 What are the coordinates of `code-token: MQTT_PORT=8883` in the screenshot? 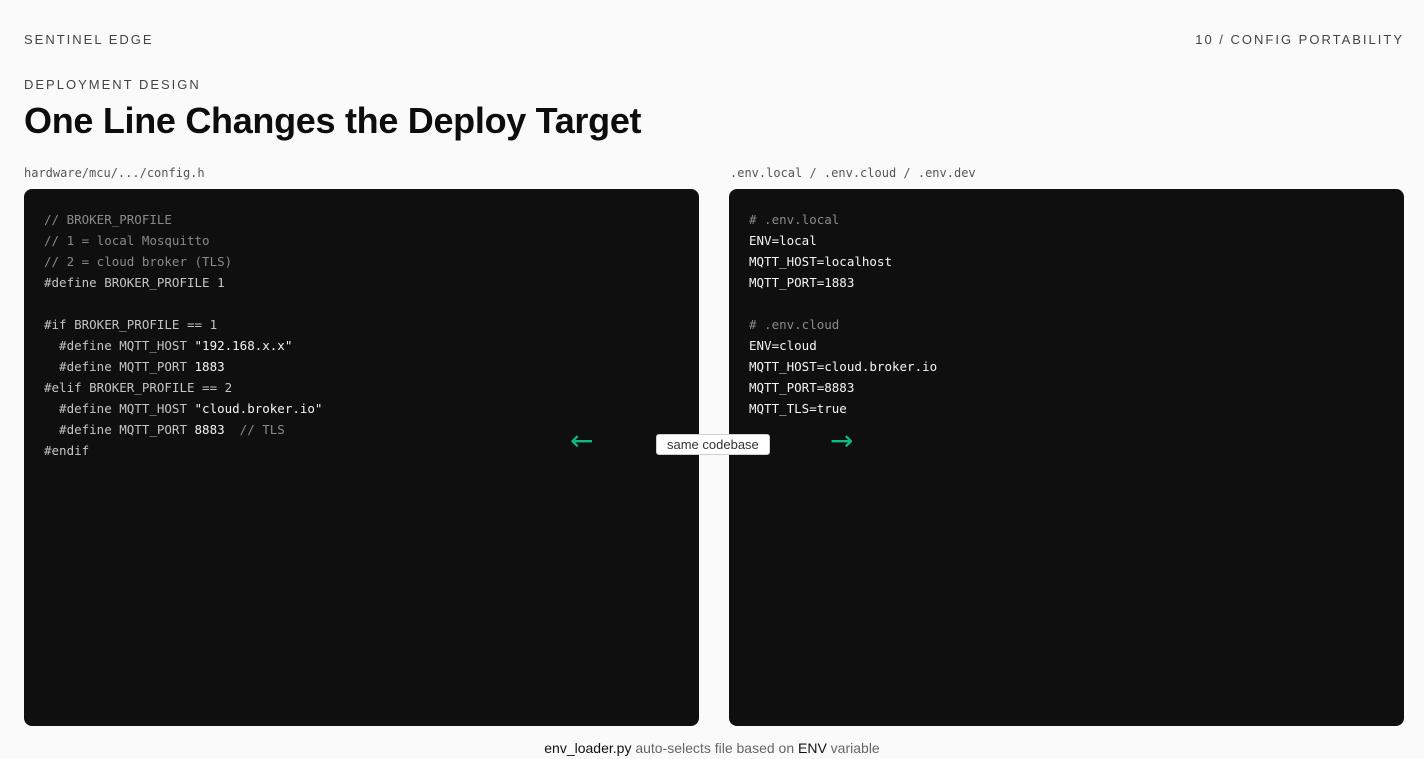 It's located at (802, 387).